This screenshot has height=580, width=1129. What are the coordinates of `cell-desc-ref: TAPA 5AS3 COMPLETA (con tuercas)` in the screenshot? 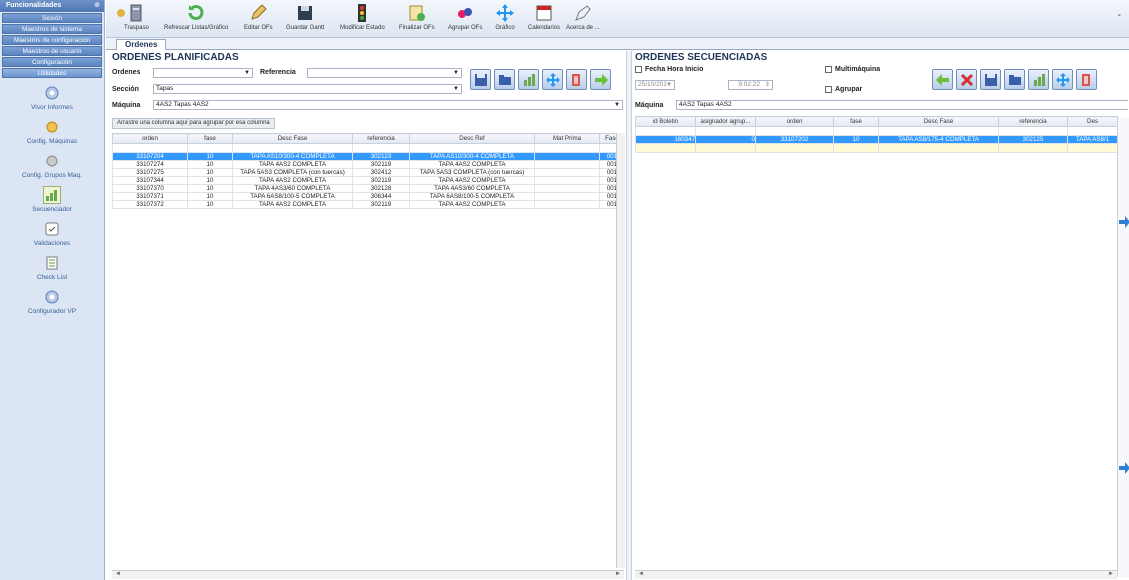 It's located at (472, 172).